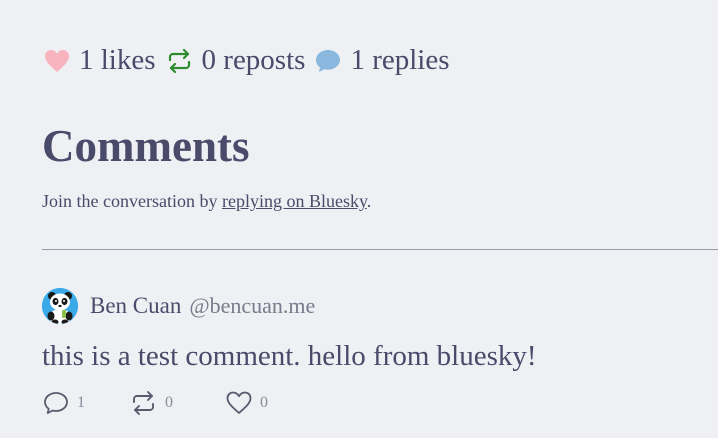 The width and height of the screenshot is (718, 438). I want to click on comment-actions: 1 0 0, so click(372, 402).